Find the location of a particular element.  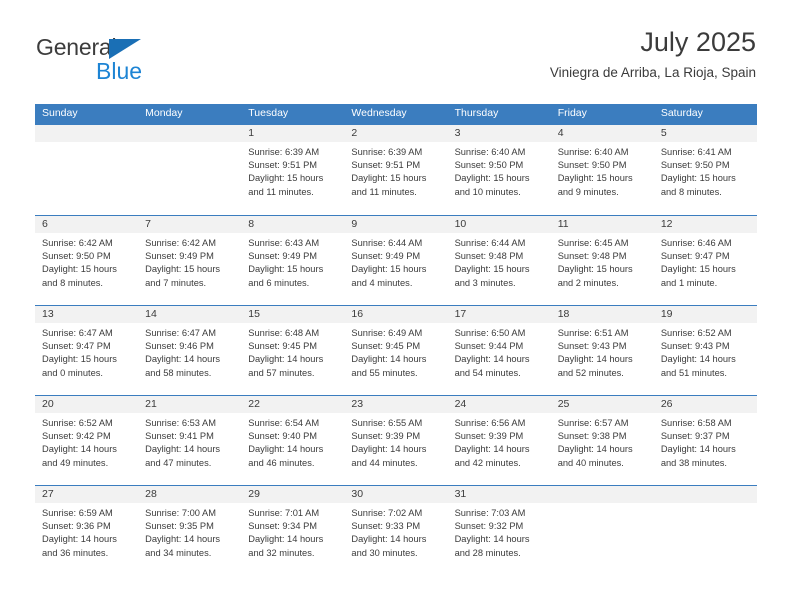

sunrise-text: Sunrise: 6:43 AM is located at coordinates (284, 243).